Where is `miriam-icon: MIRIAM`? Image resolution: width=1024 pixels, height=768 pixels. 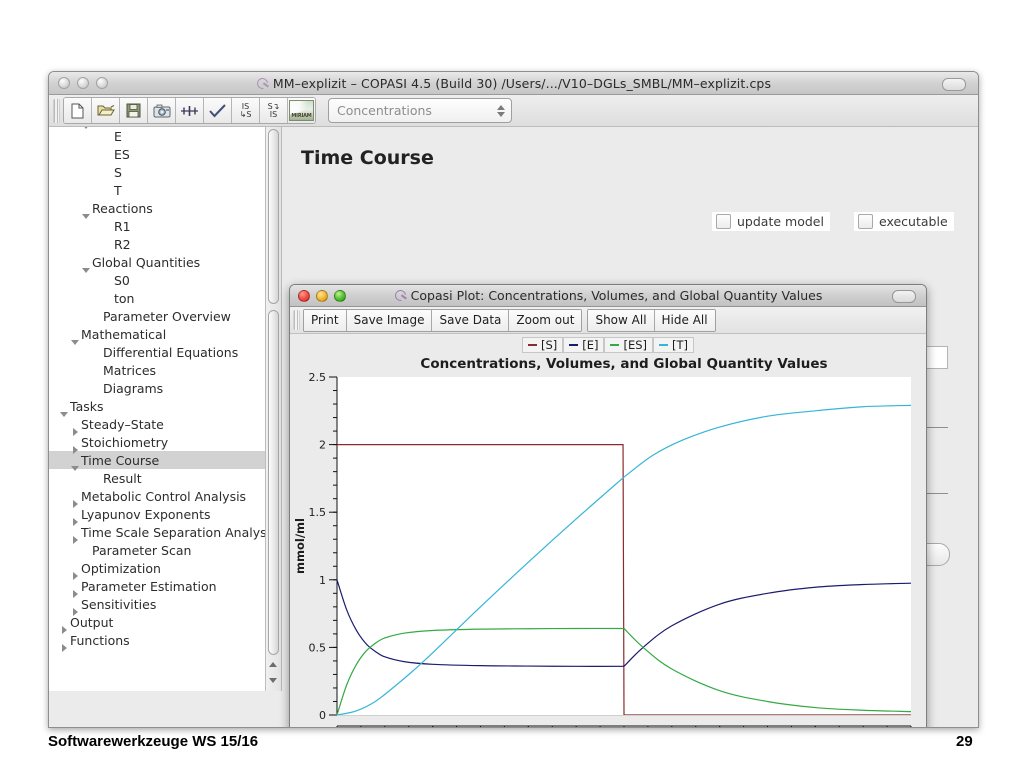
miriam-icon: MIRIAM is located at coordinates (301, 110).